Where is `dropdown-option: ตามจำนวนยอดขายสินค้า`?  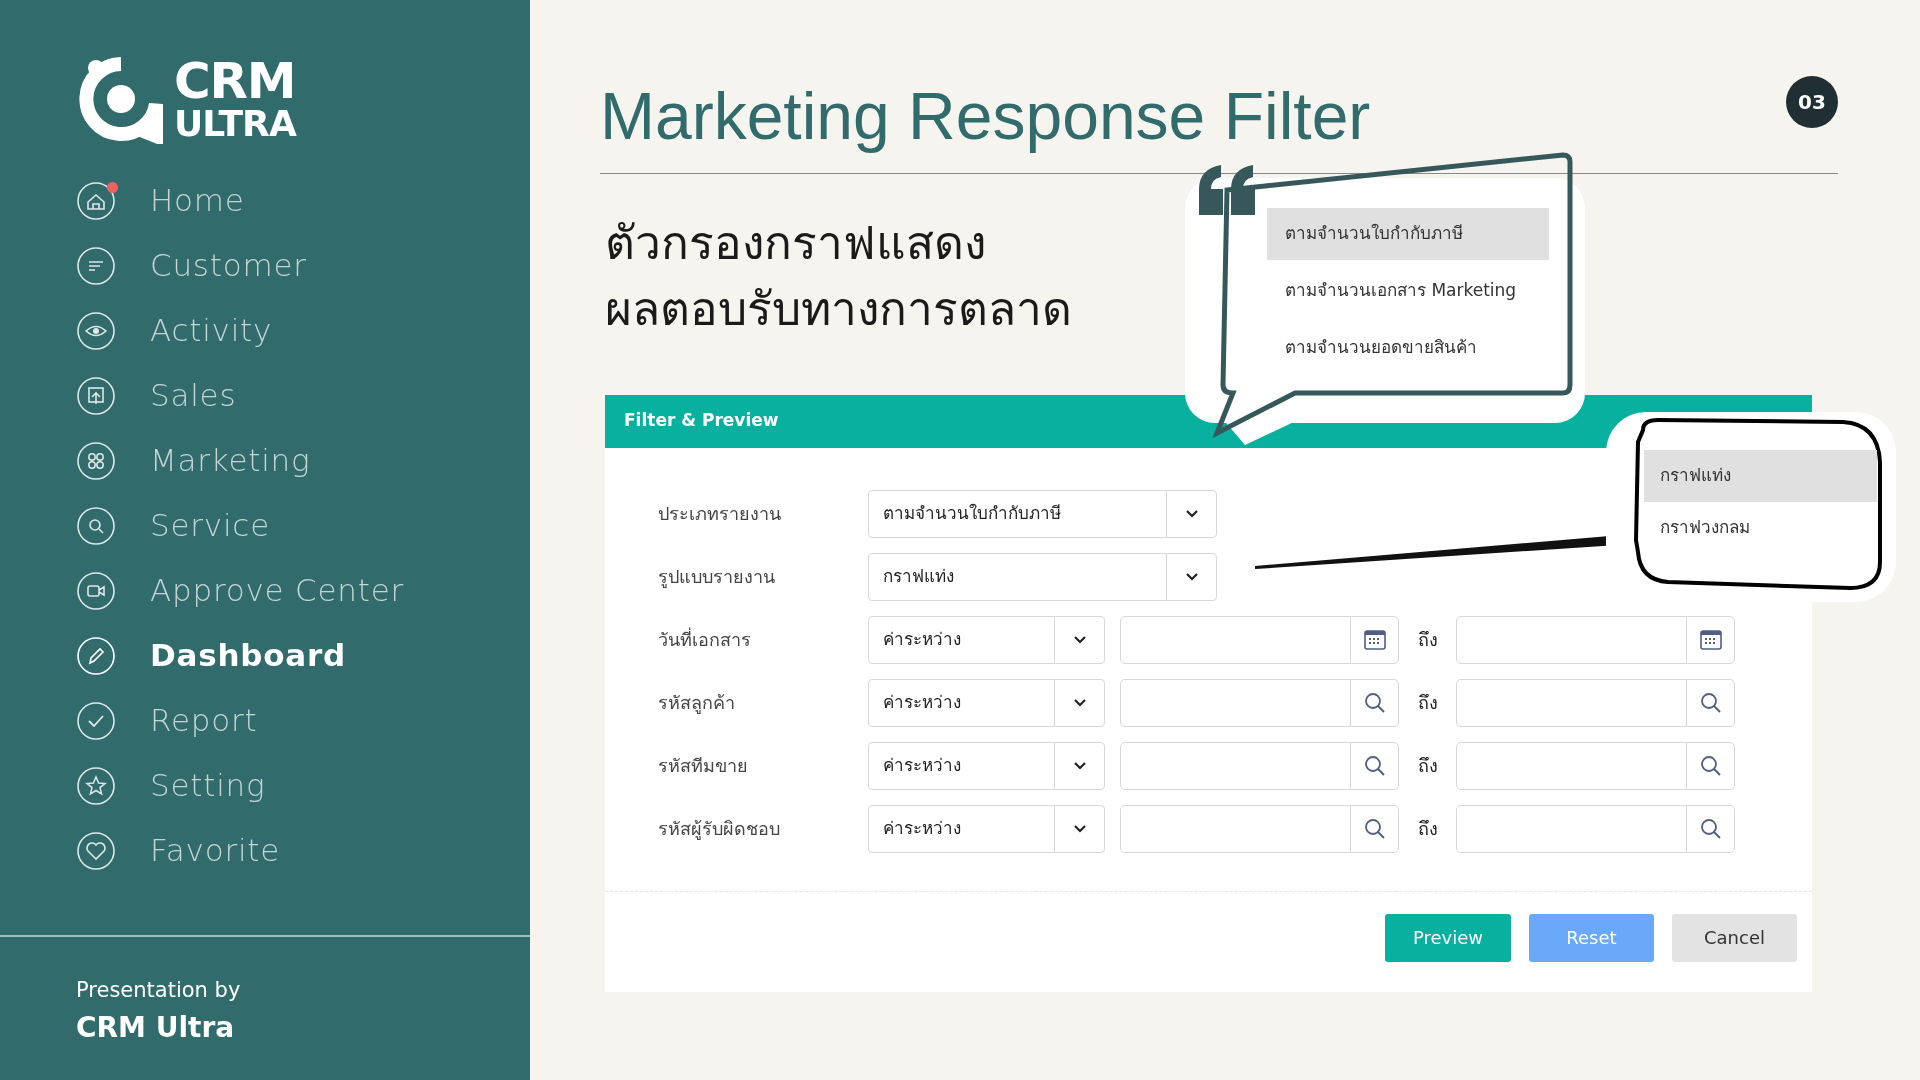
dropdown-option: ตามจำนวนยอดขายสินค้า is located at coordinates (1408, 348).